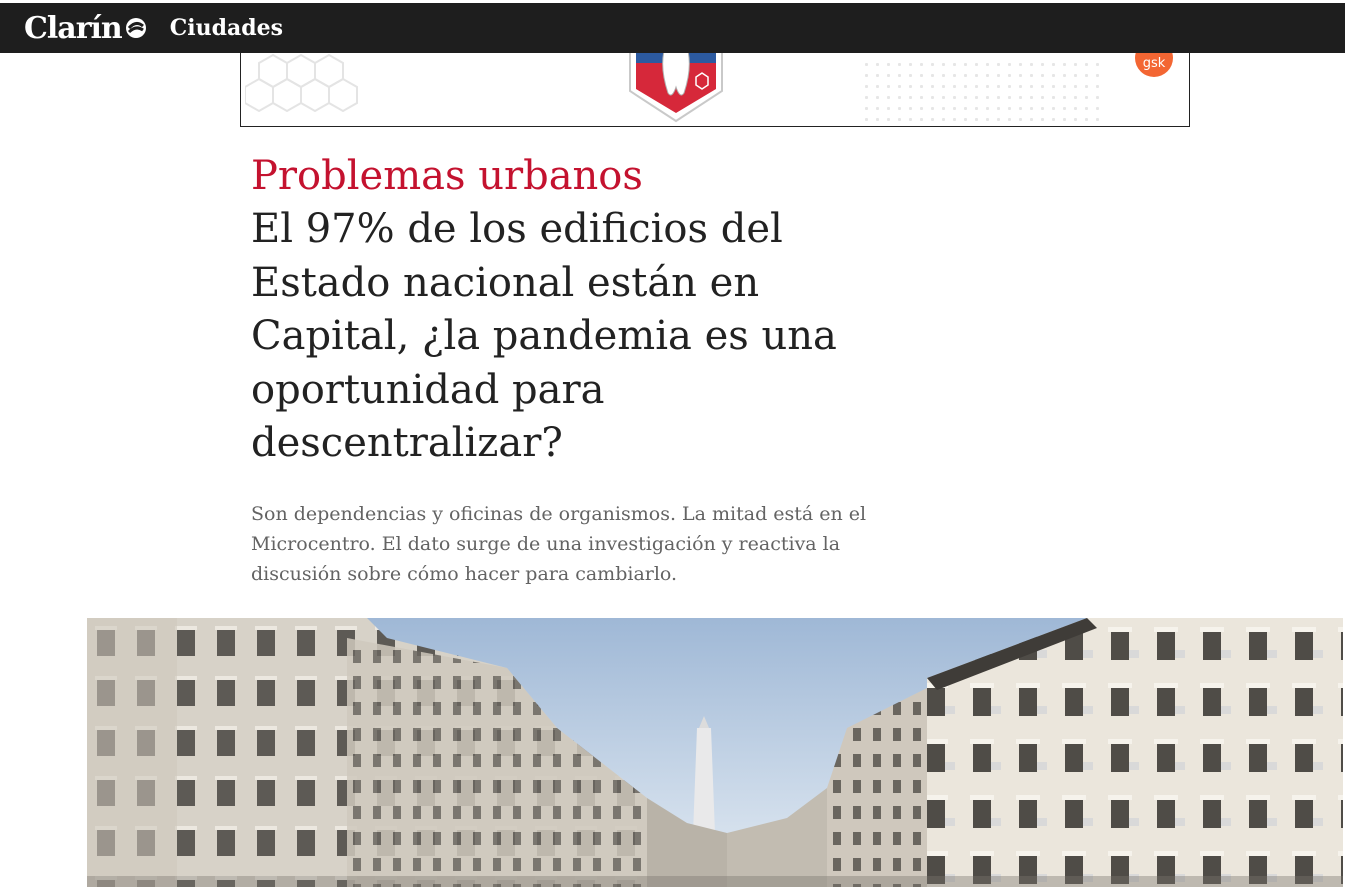 Image resolution: width=1345 pixels, height=887 pixels. What do you see at coordinates (981, 90) in the screenshot?
I see `dot-pattern-graphic` at bounding box center [981, 90].